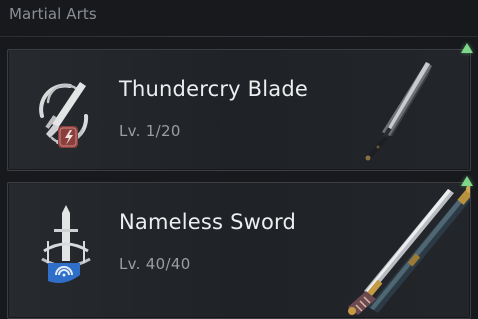 This screenshot has height=319, width=478. I want to click on section-title: Martial Arts, so click(53, 14).